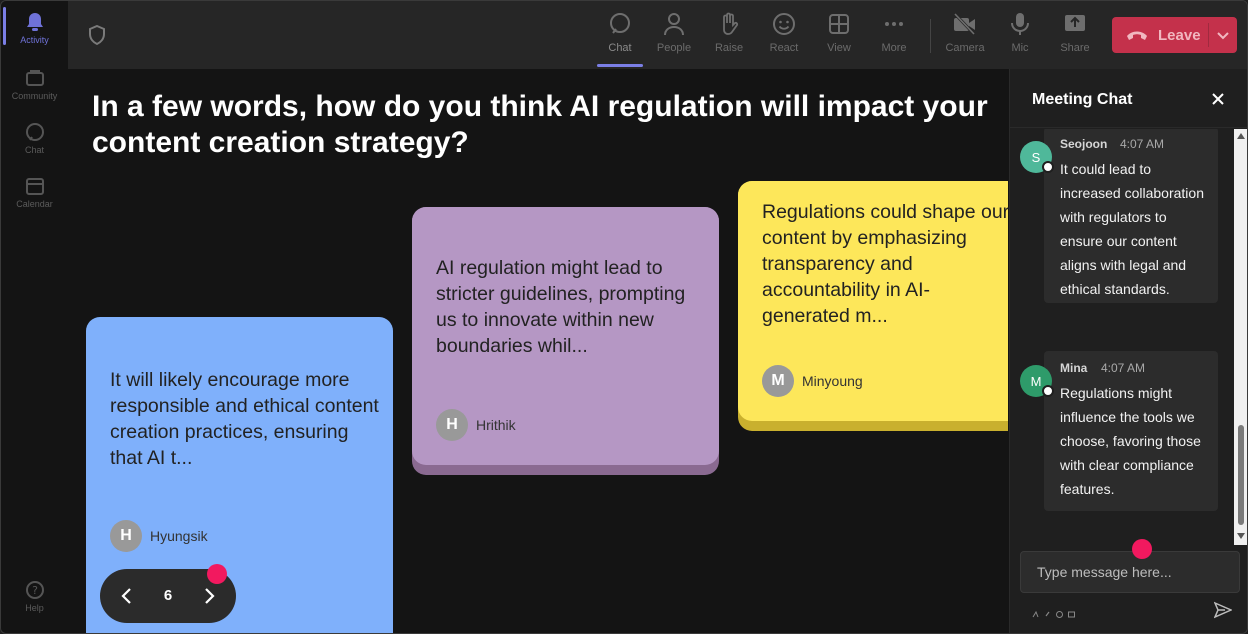  What do you see at coordinates (832, 381) in the screenshot?
I see `author-name: Minyoung` at bounding box center [832, 381].